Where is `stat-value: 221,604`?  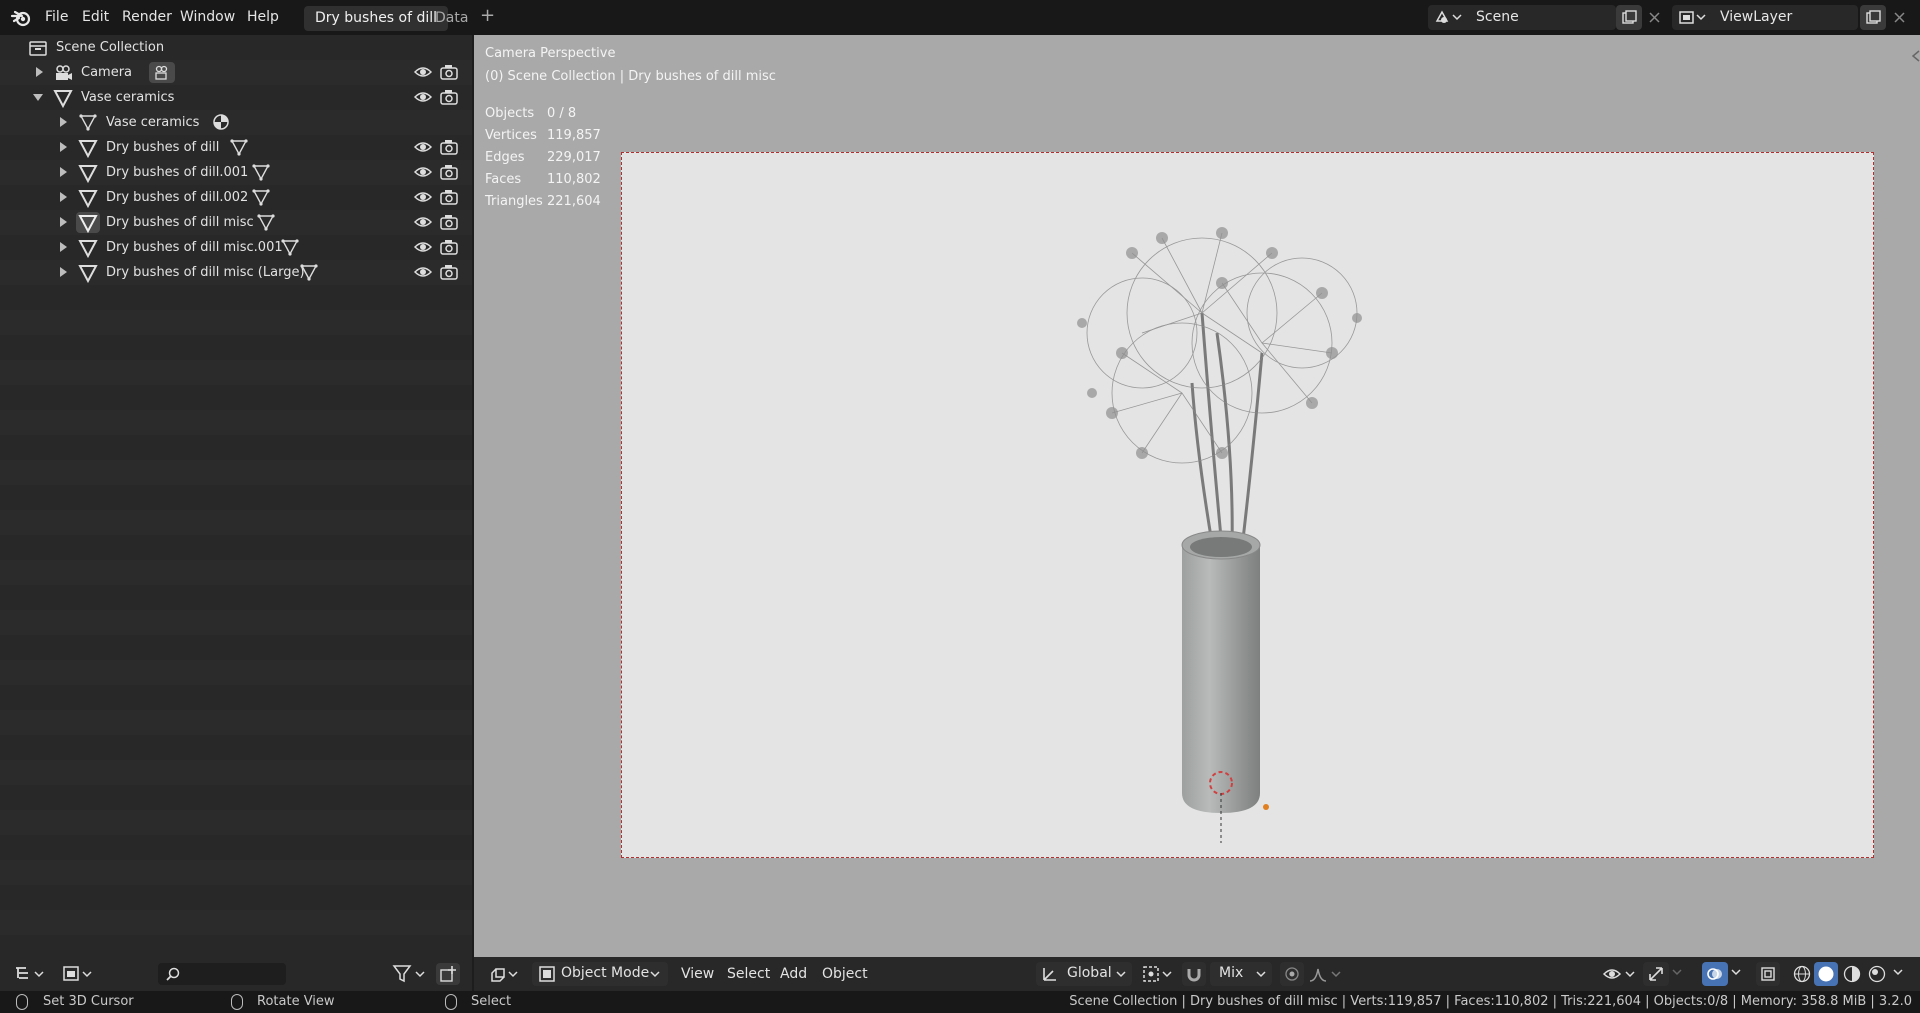
stat-value: 221,604 is located at coordinates (574, 201).